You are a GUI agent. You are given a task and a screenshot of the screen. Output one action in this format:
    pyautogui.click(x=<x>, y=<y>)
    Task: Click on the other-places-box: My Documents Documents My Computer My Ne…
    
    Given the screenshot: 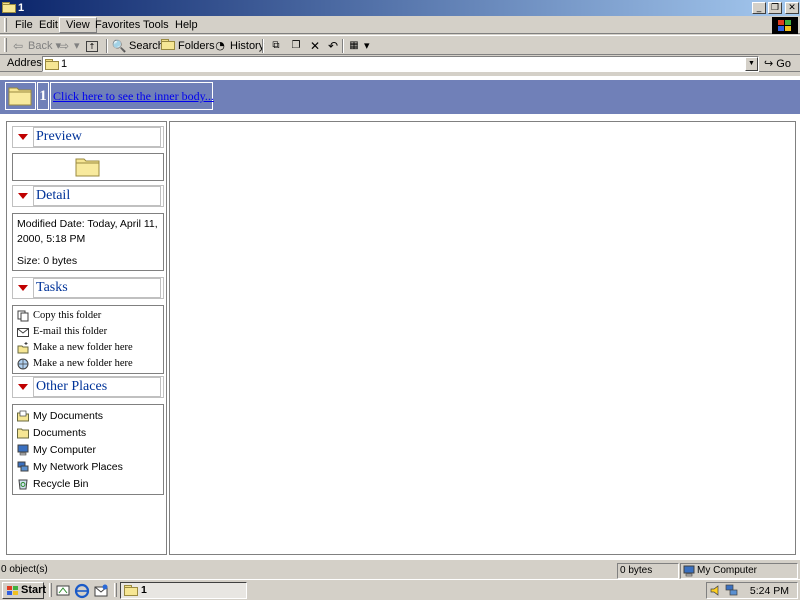 What is the action you would take?
    pyautogui.click(x=88, y=449)
    